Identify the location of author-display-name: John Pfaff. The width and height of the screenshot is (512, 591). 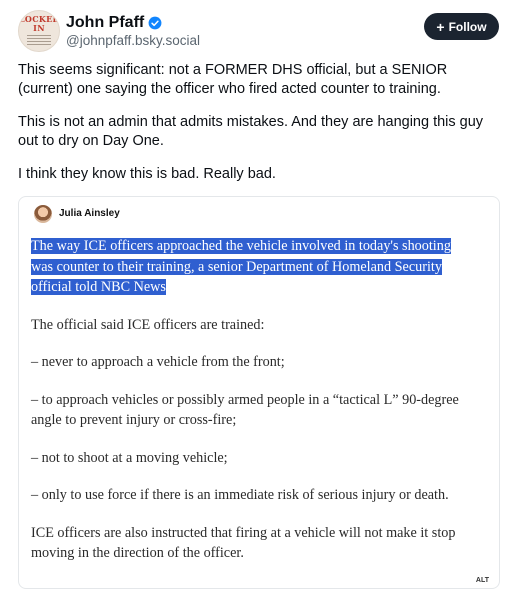
(105, 23).